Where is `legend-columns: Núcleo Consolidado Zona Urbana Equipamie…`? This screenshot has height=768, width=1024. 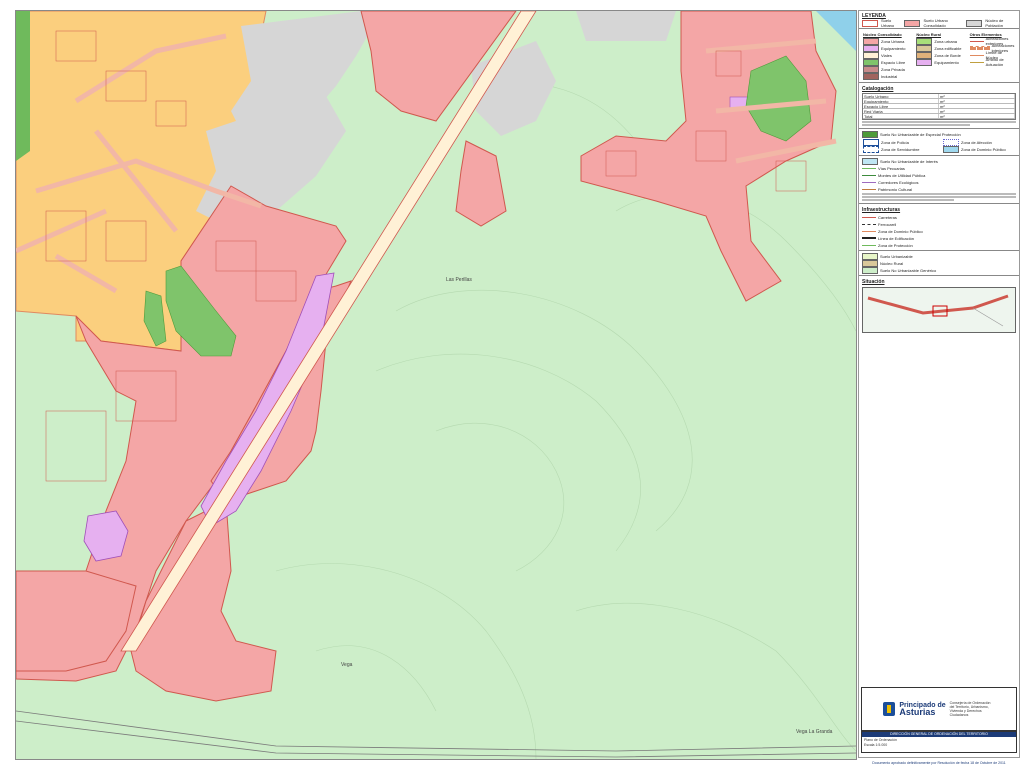
legend-columns: Núcleo Consolidado Zona Urbana Equipamie… is located at coordinates (939, 54).